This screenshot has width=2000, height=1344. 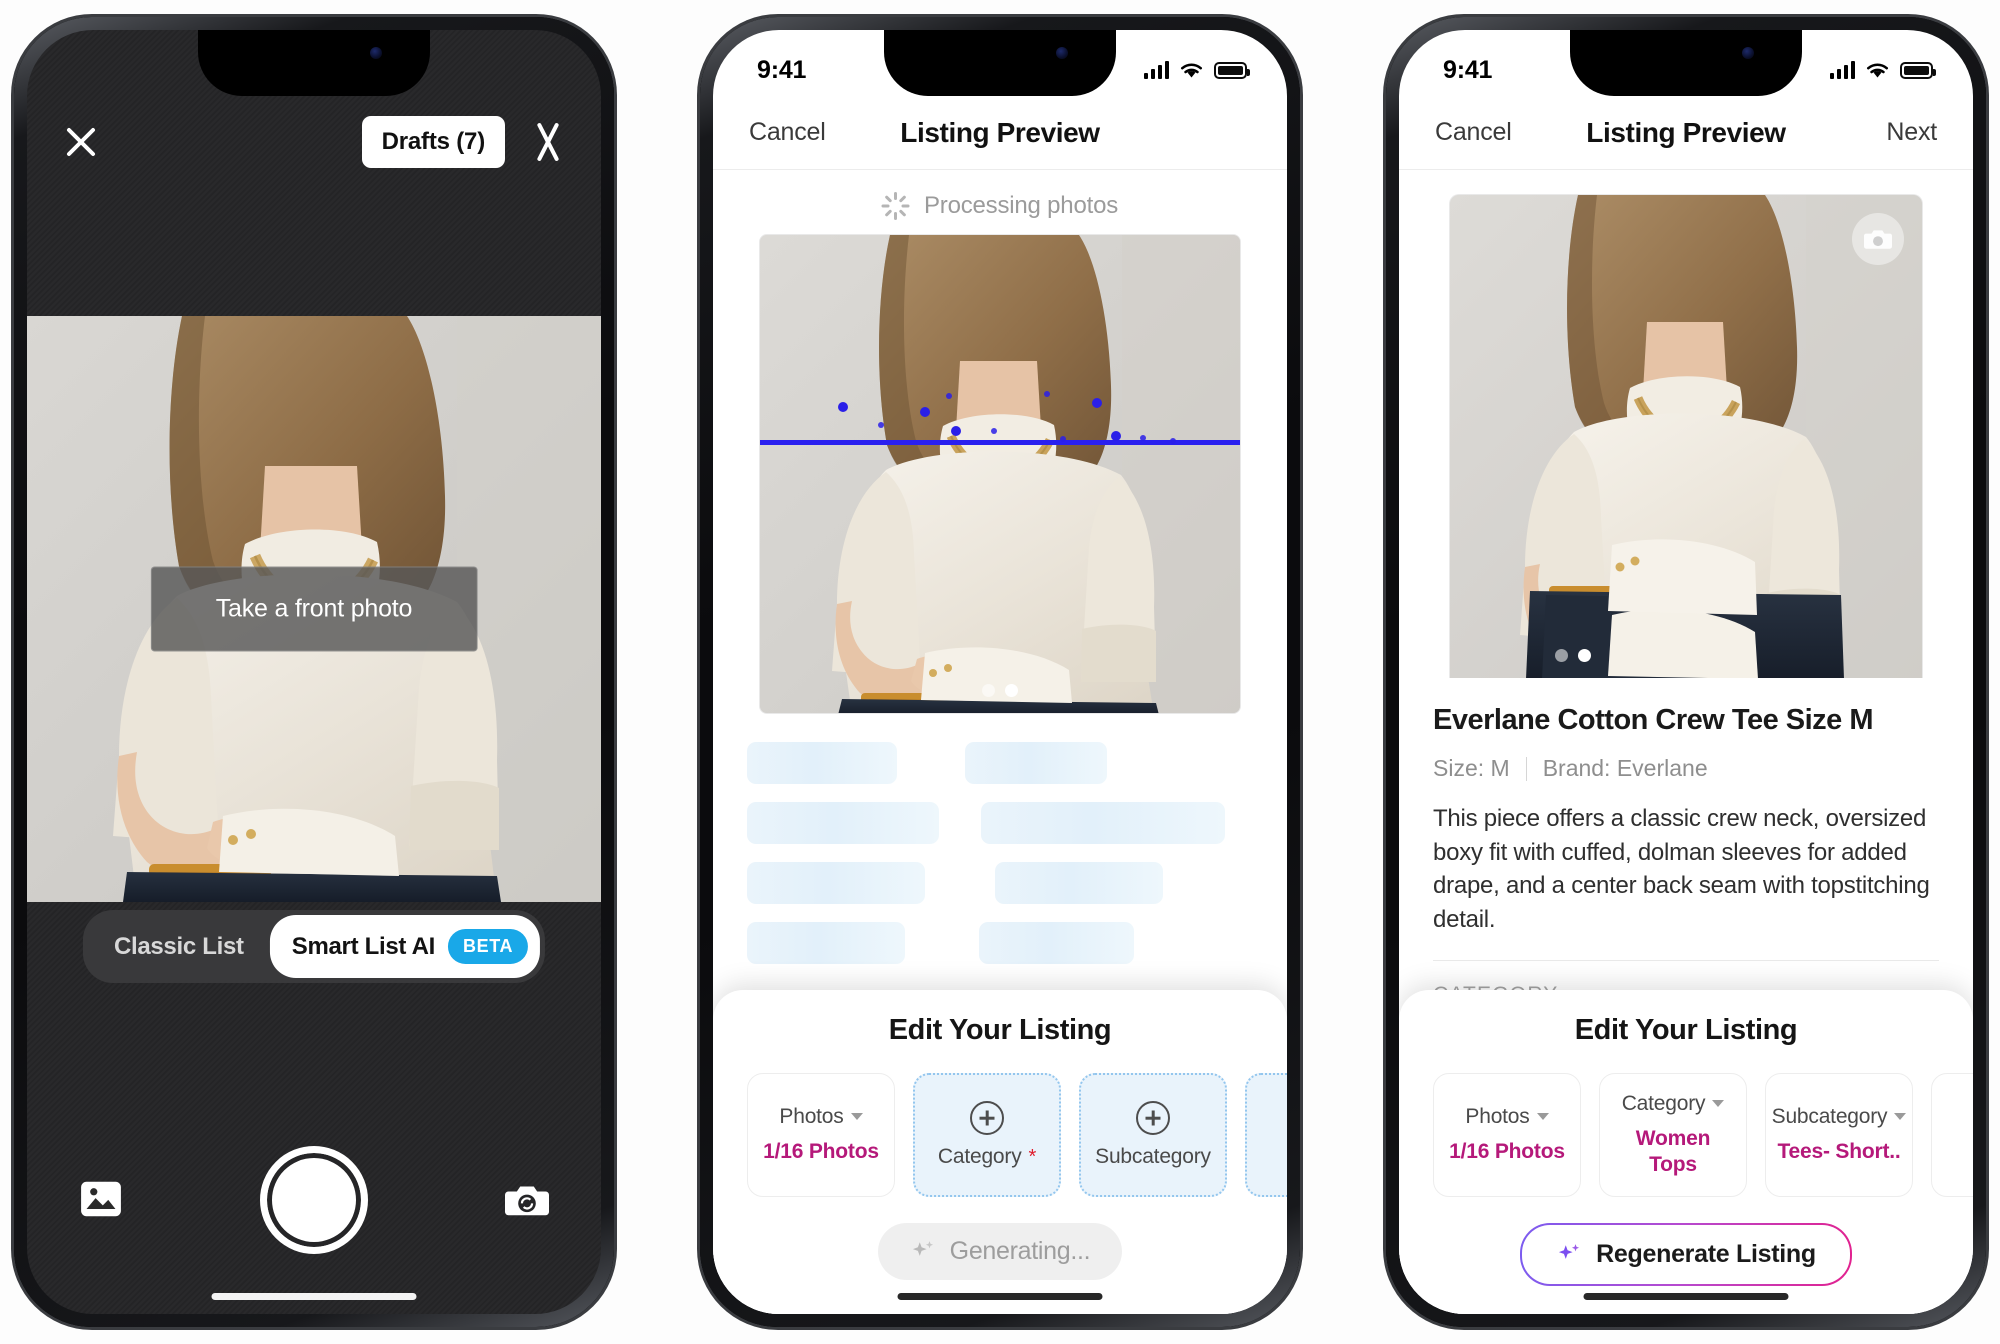 I want to click on chip-brand: B, so click(x=1266, y=1135).